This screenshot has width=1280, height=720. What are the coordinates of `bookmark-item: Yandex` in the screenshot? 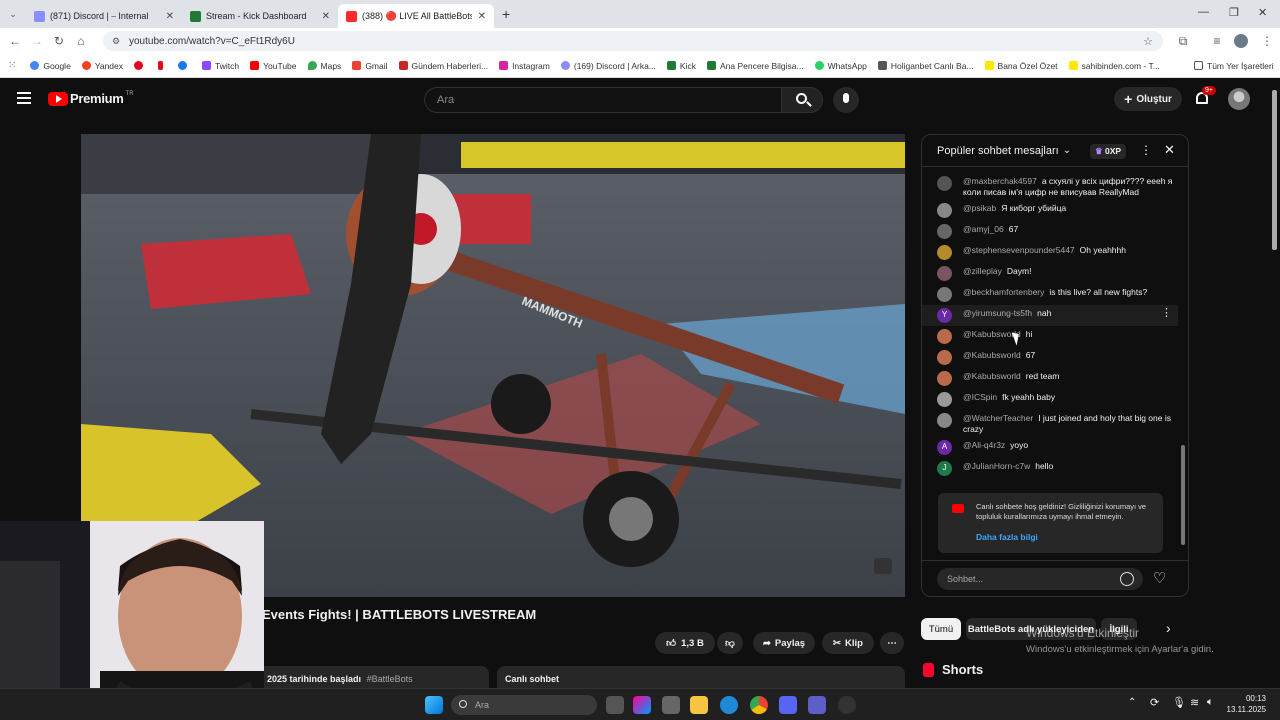 It's located at (102, 66).